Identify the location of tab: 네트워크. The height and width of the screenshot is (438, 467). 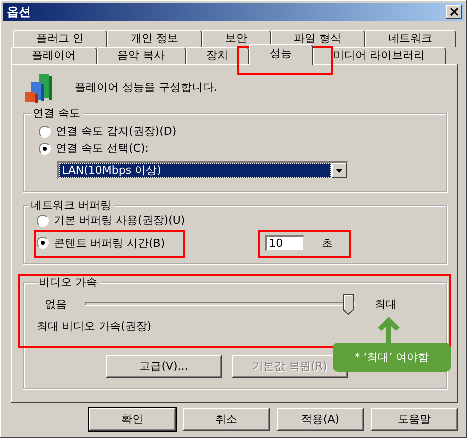
(410, 38).